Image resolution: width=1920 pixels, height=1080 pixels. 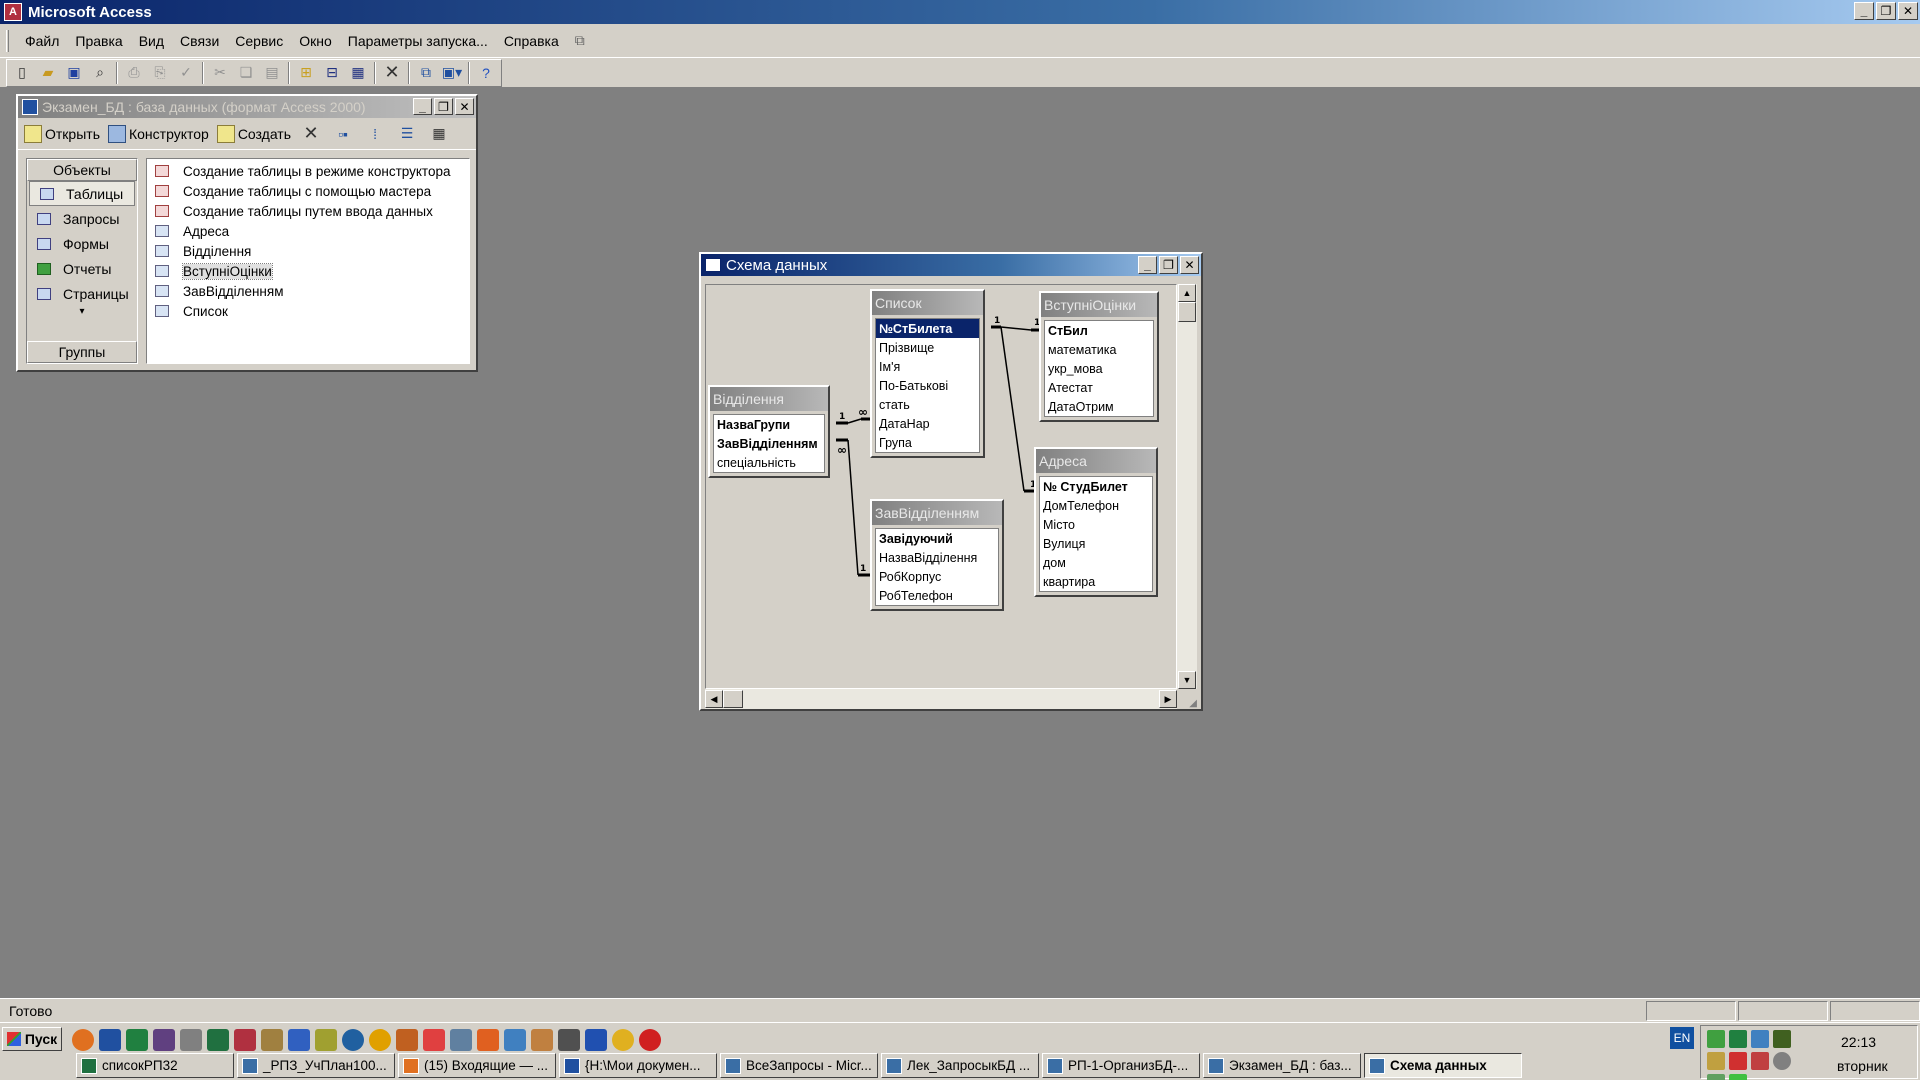 What do you see at coordinates (311, 134) in the screenshot?
I see `delete-object-icon: ✕` at bounding box center [311, 134].